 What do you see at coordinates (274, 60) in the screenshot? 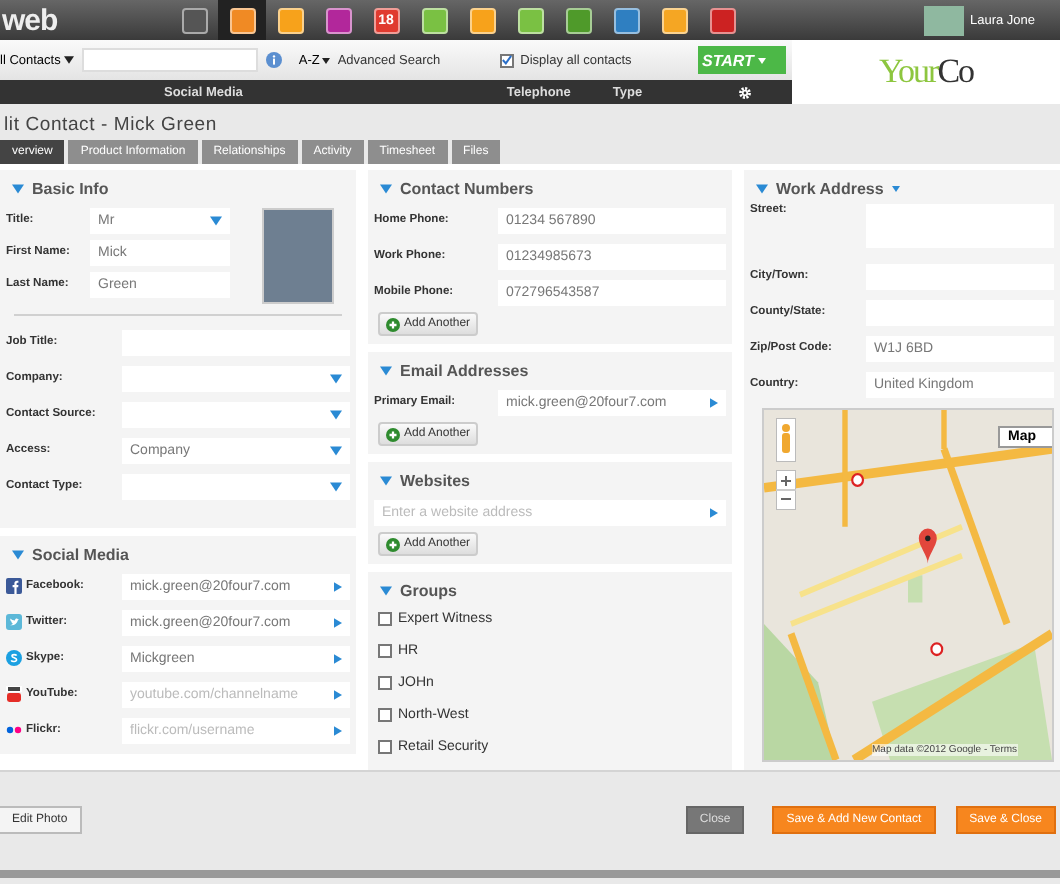
I see `info-icon` at bounding box center [274, 60].